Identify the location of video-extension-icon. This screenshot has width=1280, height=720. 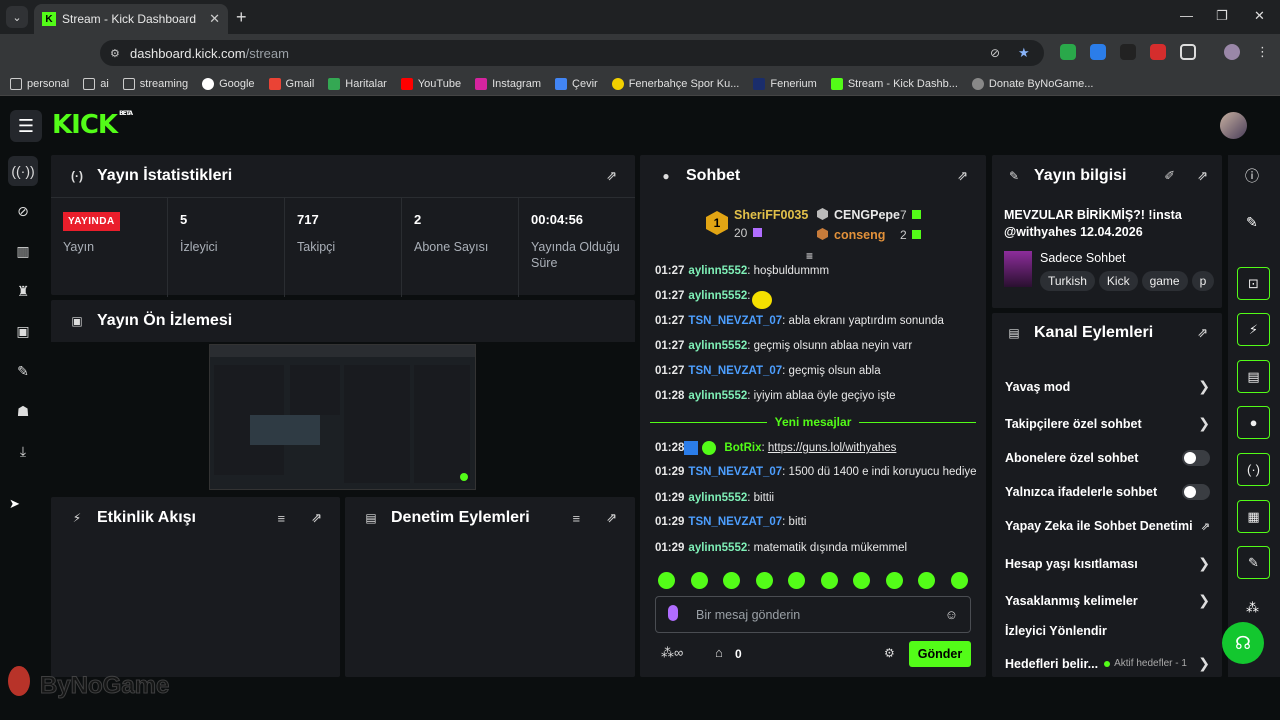
(1158, 52).